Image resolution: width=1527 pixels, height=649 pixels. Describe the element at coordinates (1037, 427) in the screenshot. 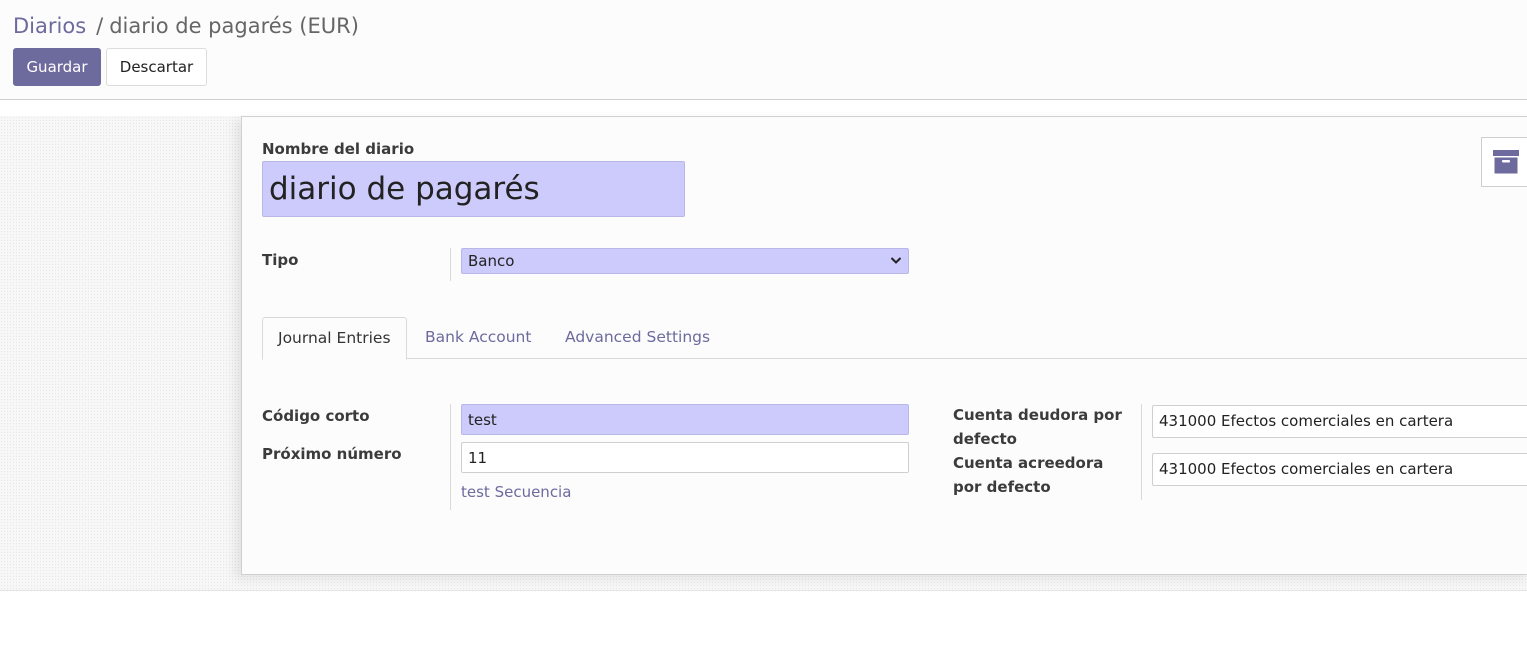

I see `cuenta-deudora-label: Cuenta deudora por defecto` at that location.